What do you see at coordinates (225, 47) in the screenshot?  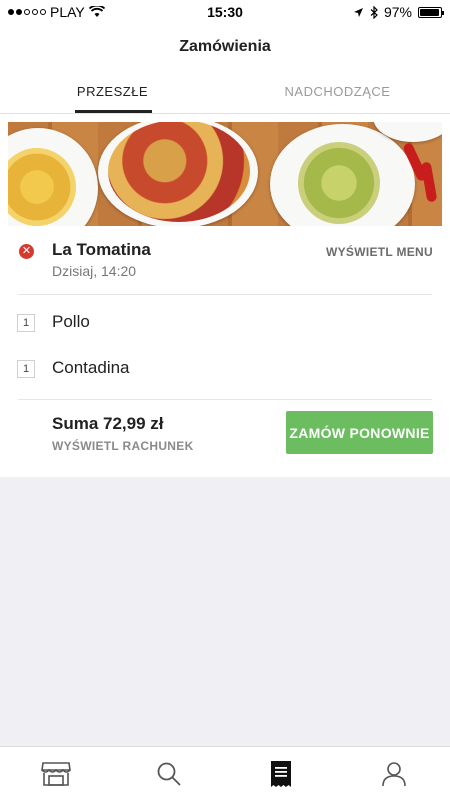 I see `page-title: Zamówienia` at bounding box center [225, 47].